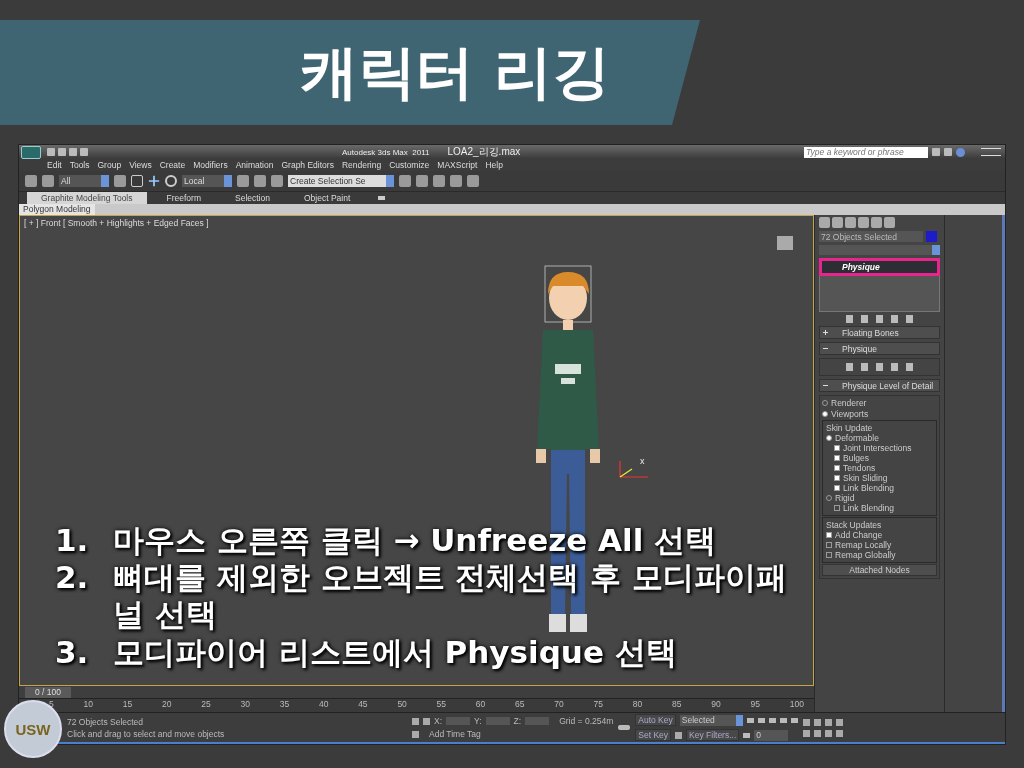 This screenshot has height=768, width=1024. I want to click on menu-item: Create, so click(172, 165).